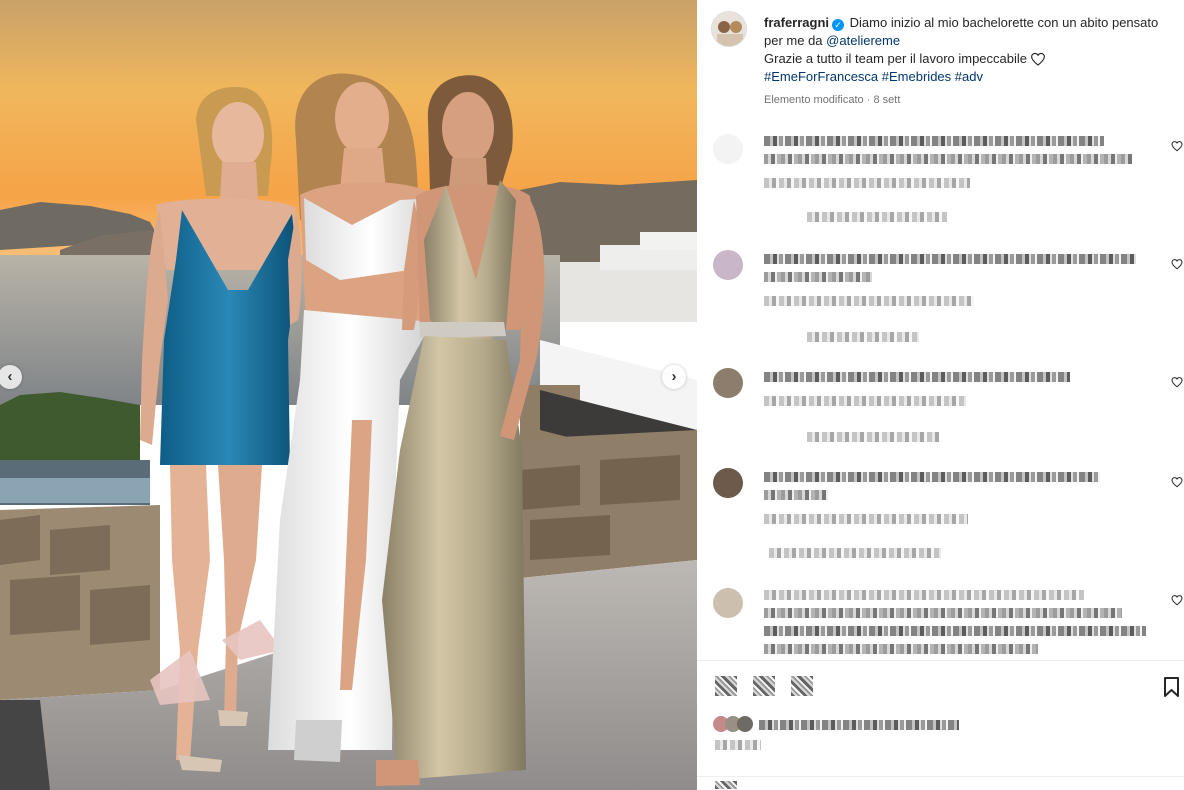 Image resolution: width=1184 pixels, height=790 pixels. What do you see at coordinates (1171, 687) in the screenshot?
I see `bookmark-icon` at bounding box center [1171, 687].